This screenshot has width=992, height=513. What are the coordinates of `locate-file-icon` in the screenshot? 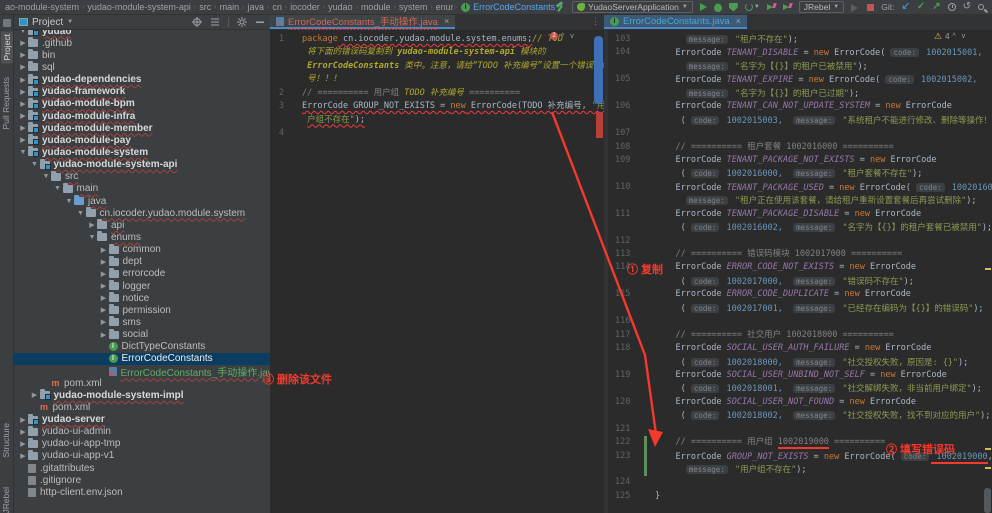 It's located at (197, 22).